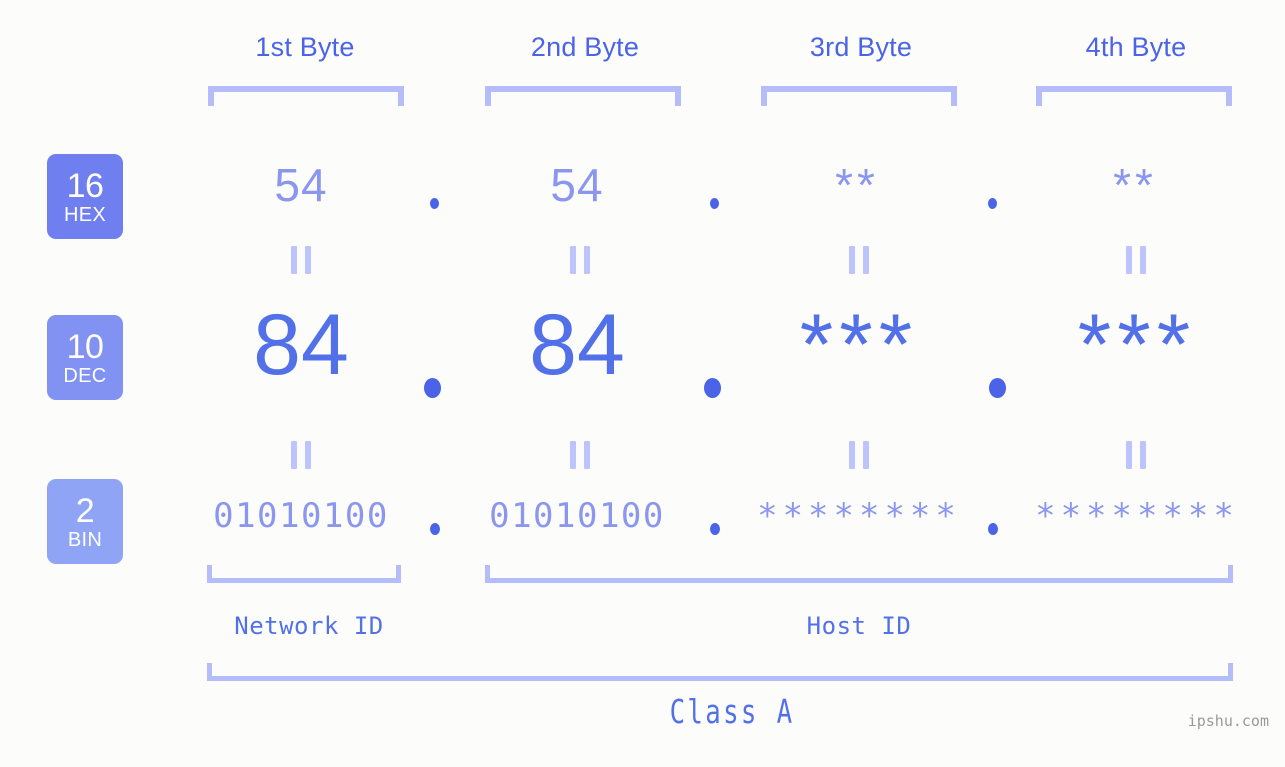  What do you see at coordinates (301, 516) in the screenshot?
I see `bin-byte-1-value: 01010100` at bounding box center [301, 516].